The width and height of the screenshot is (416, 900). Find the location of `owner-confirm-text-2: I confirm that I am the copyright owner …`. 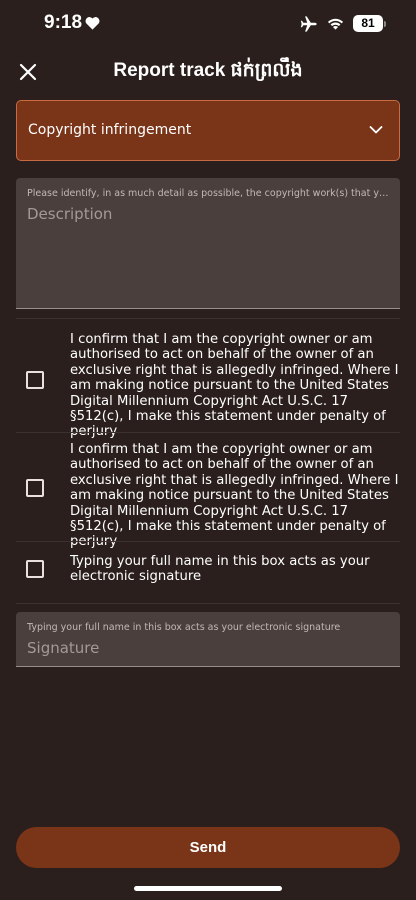

owner-confirm-text-2: I confirm that I am the copyright owner … is located at coordinates (234, 495).